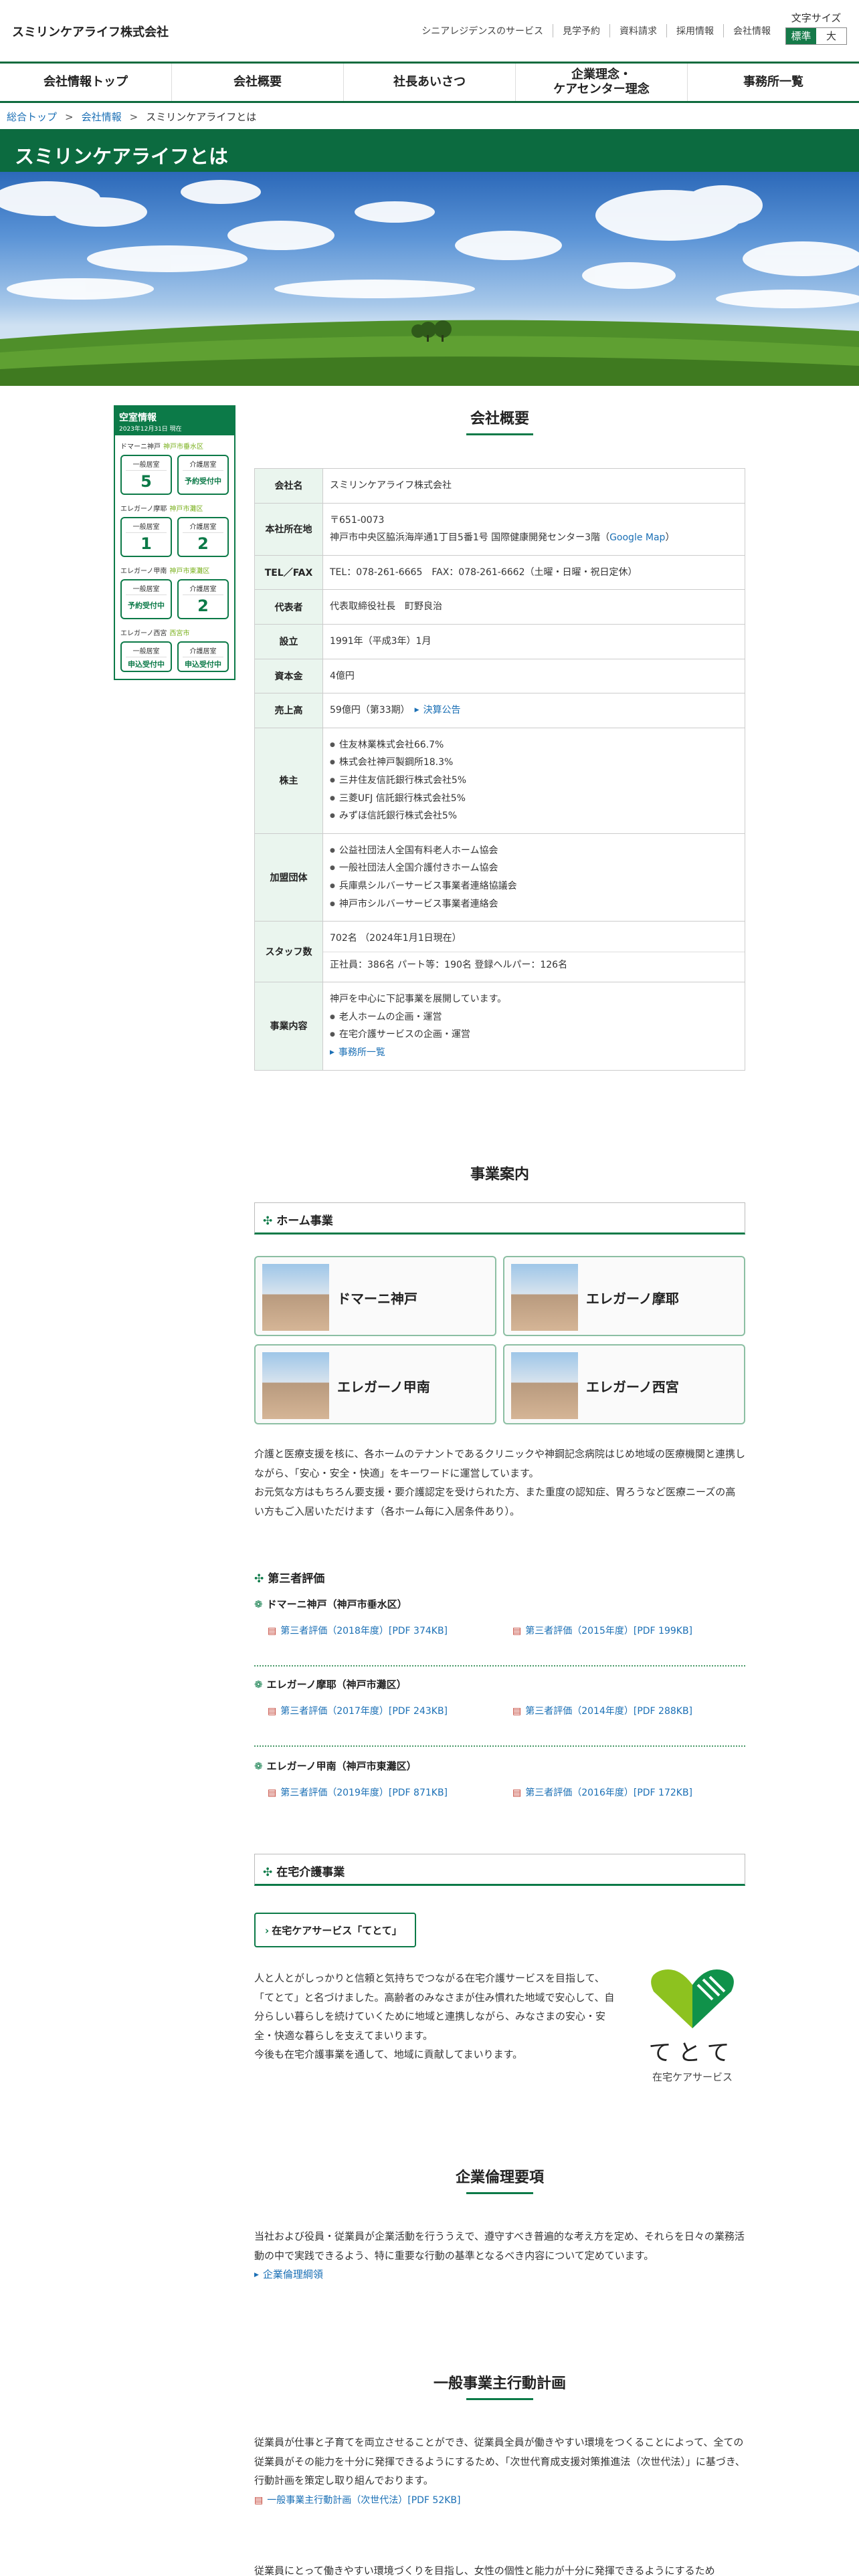  What do you see at coordinates (499, 607) in the screenshot?
I see `table-row: 代表者 代表取締役社長 町野良治` at bounding box center [499, 607].